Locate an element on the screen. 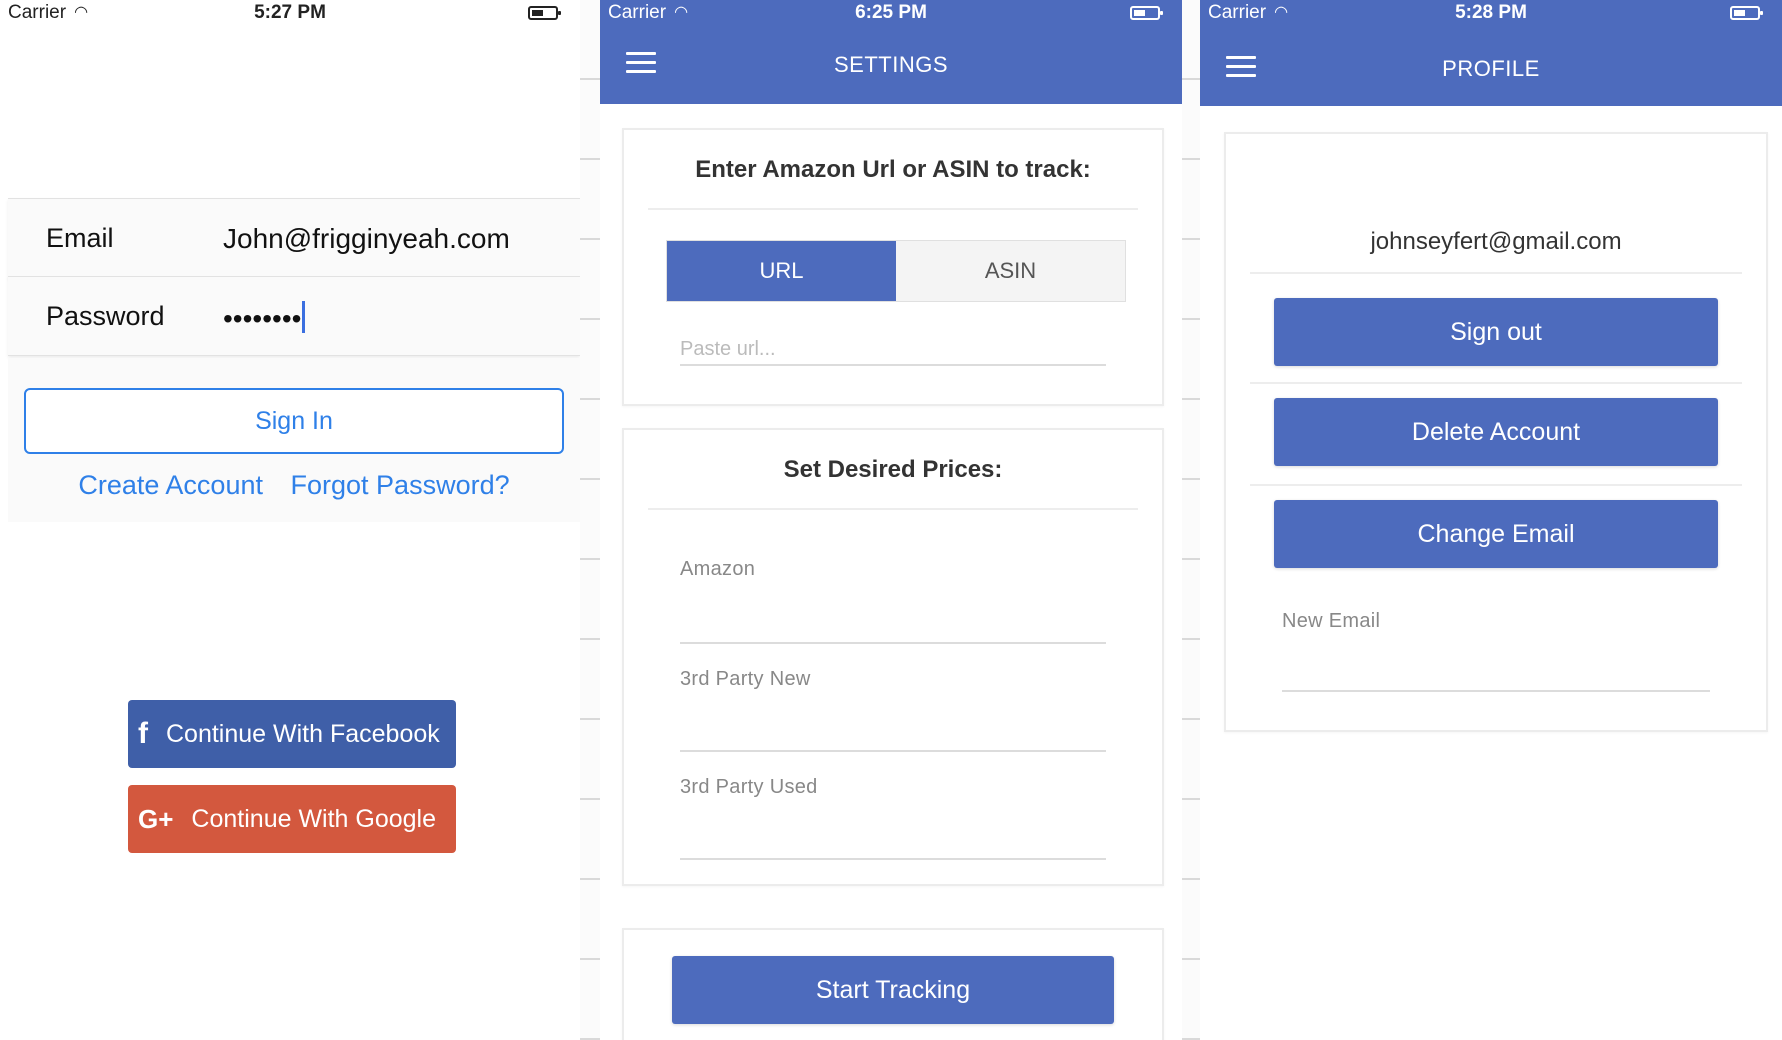 The image size is (1782, 1040). url-input-underline is located at coordinates (893, 365).